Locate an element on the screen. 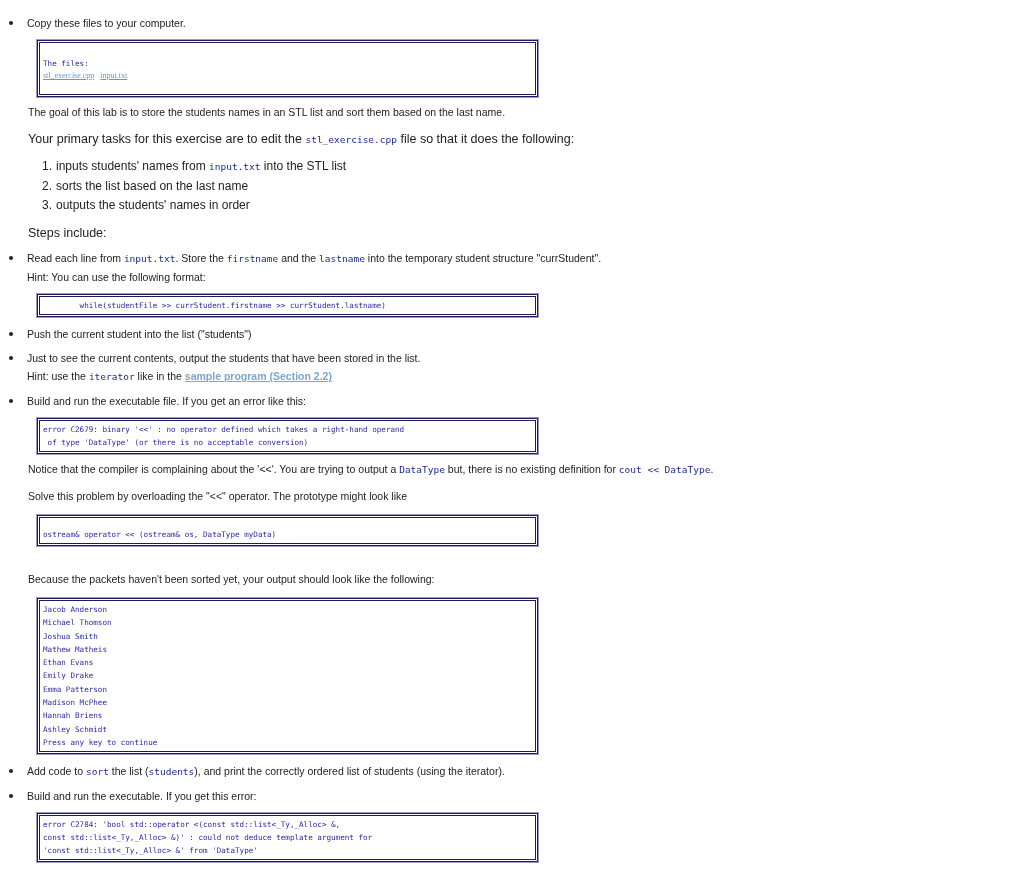 The height and width of the screenshot is (880, 1024). file-link: input.txt is located at coordinates (114, 76).